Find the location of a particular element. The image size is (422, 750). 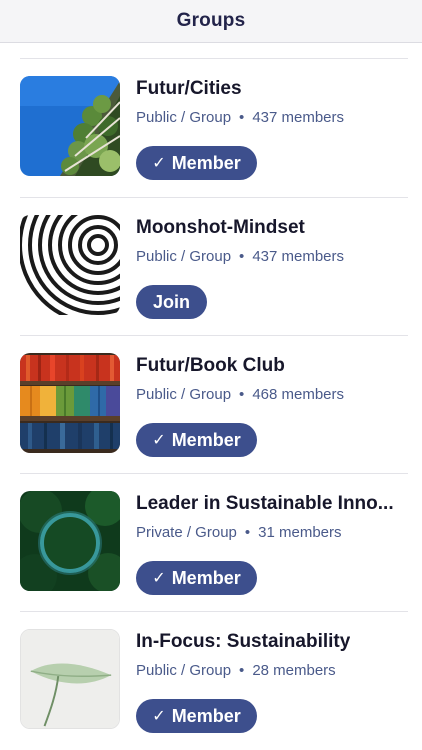

button-label: Join is located at coordinates (171, 301).